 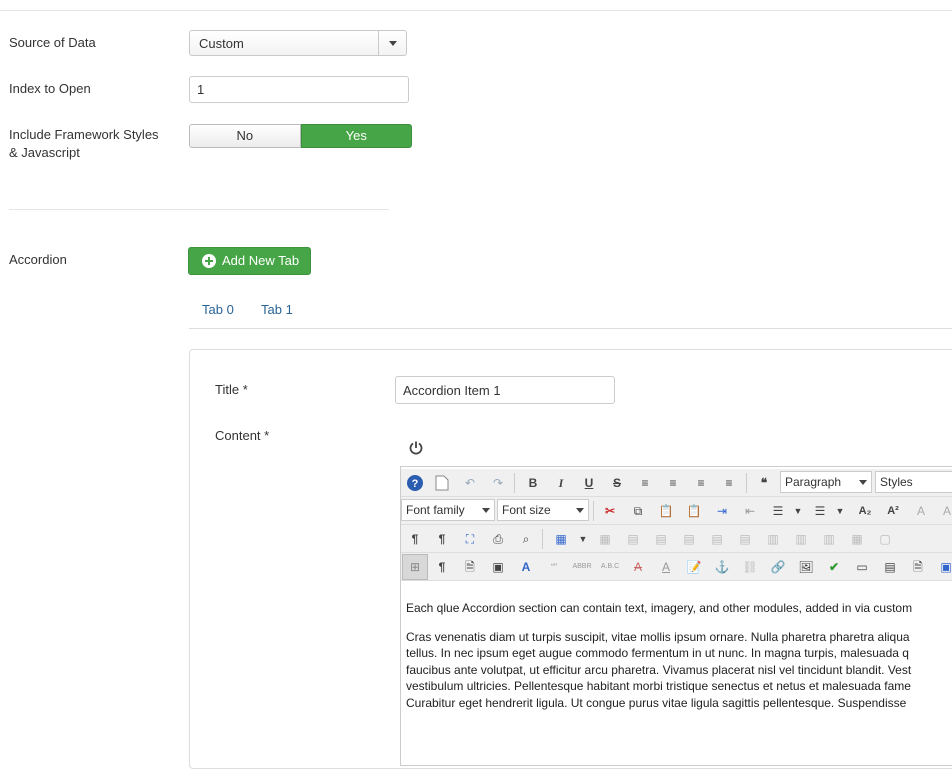 I want to click on paste-icon: 📋, so click(x=666, y=511).